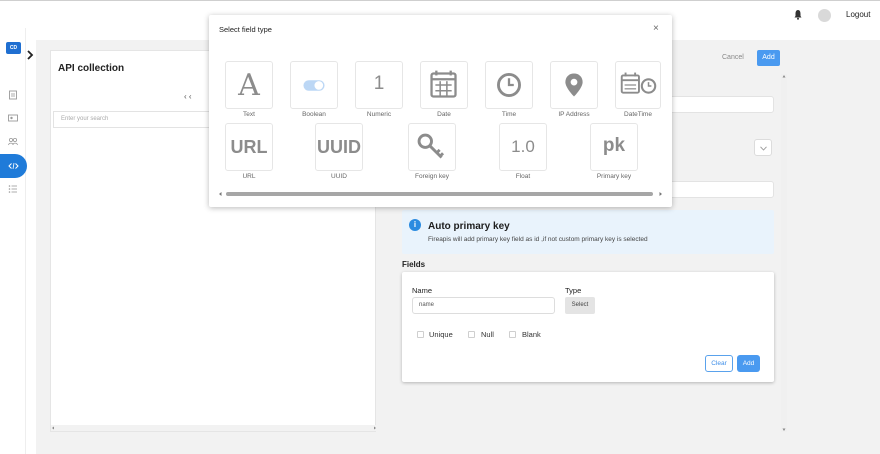 The height and width of the screenshot is (454, 880). I want to click on blank-checkbox, so click(512, 334).